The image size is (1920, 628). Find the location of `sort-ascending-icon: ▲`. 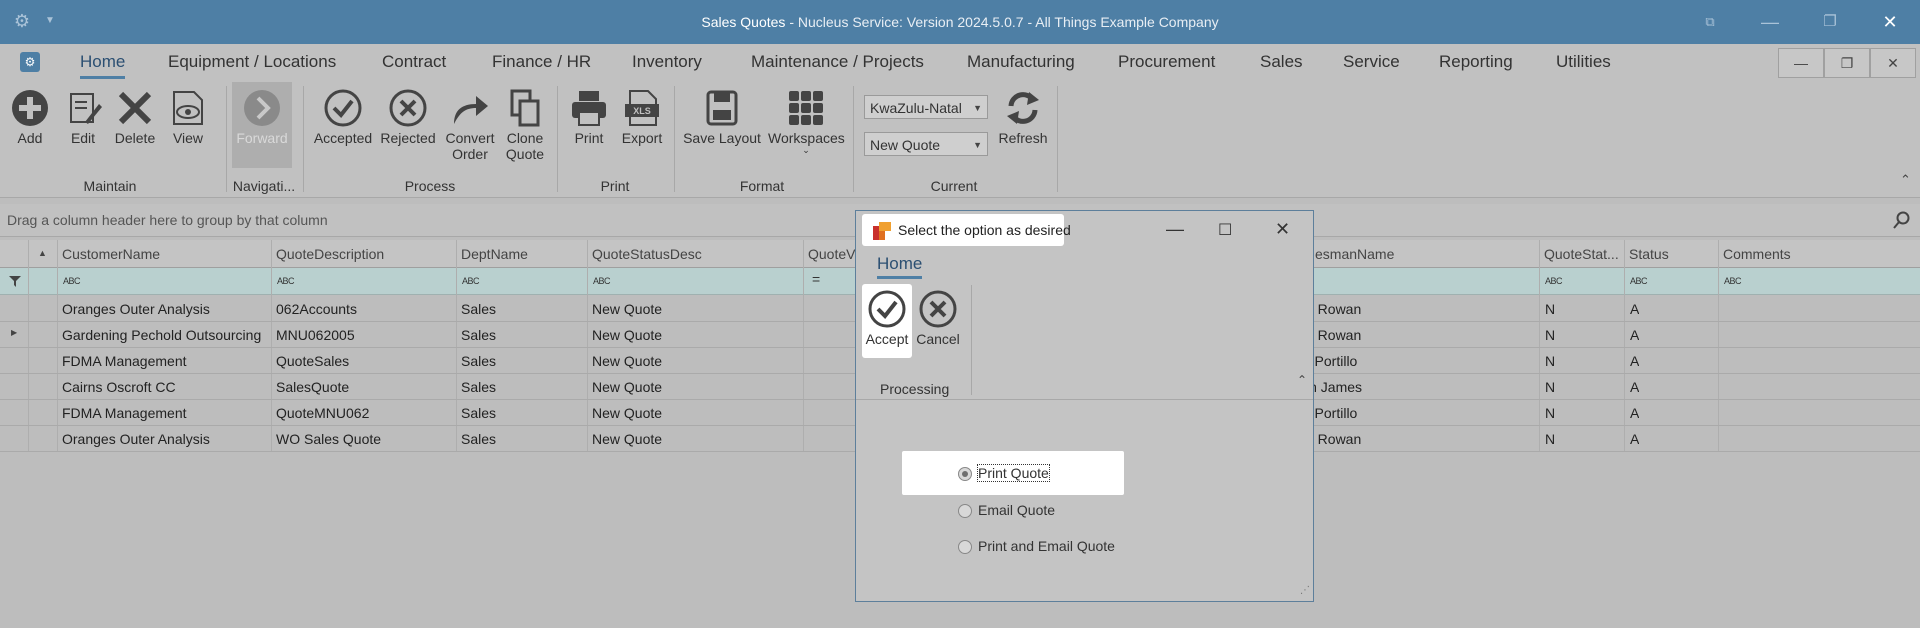

sort-ascending-icon: ▲ is located at coordinates (42, 253).